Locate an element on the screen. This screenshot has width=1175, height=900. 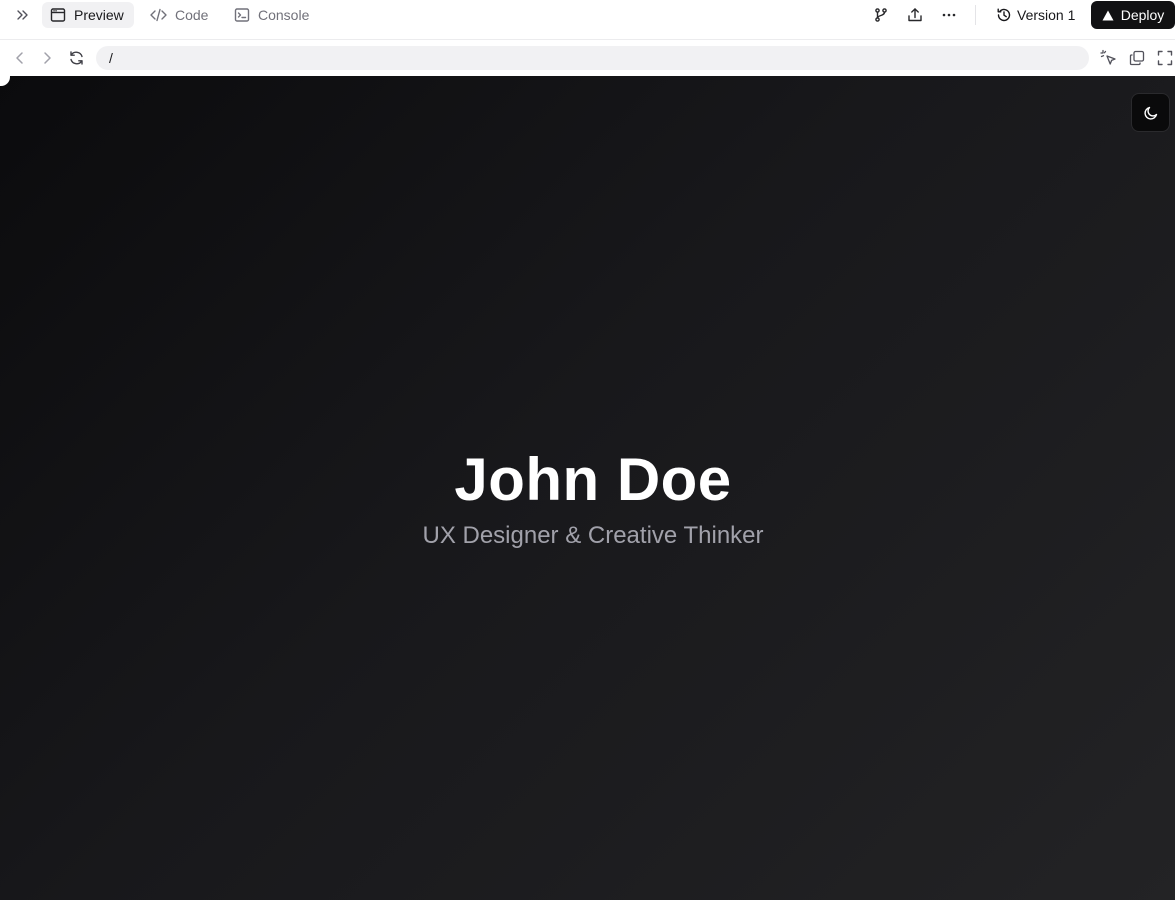
deploy-label: Deploy is located at coordinates (1142, 15).